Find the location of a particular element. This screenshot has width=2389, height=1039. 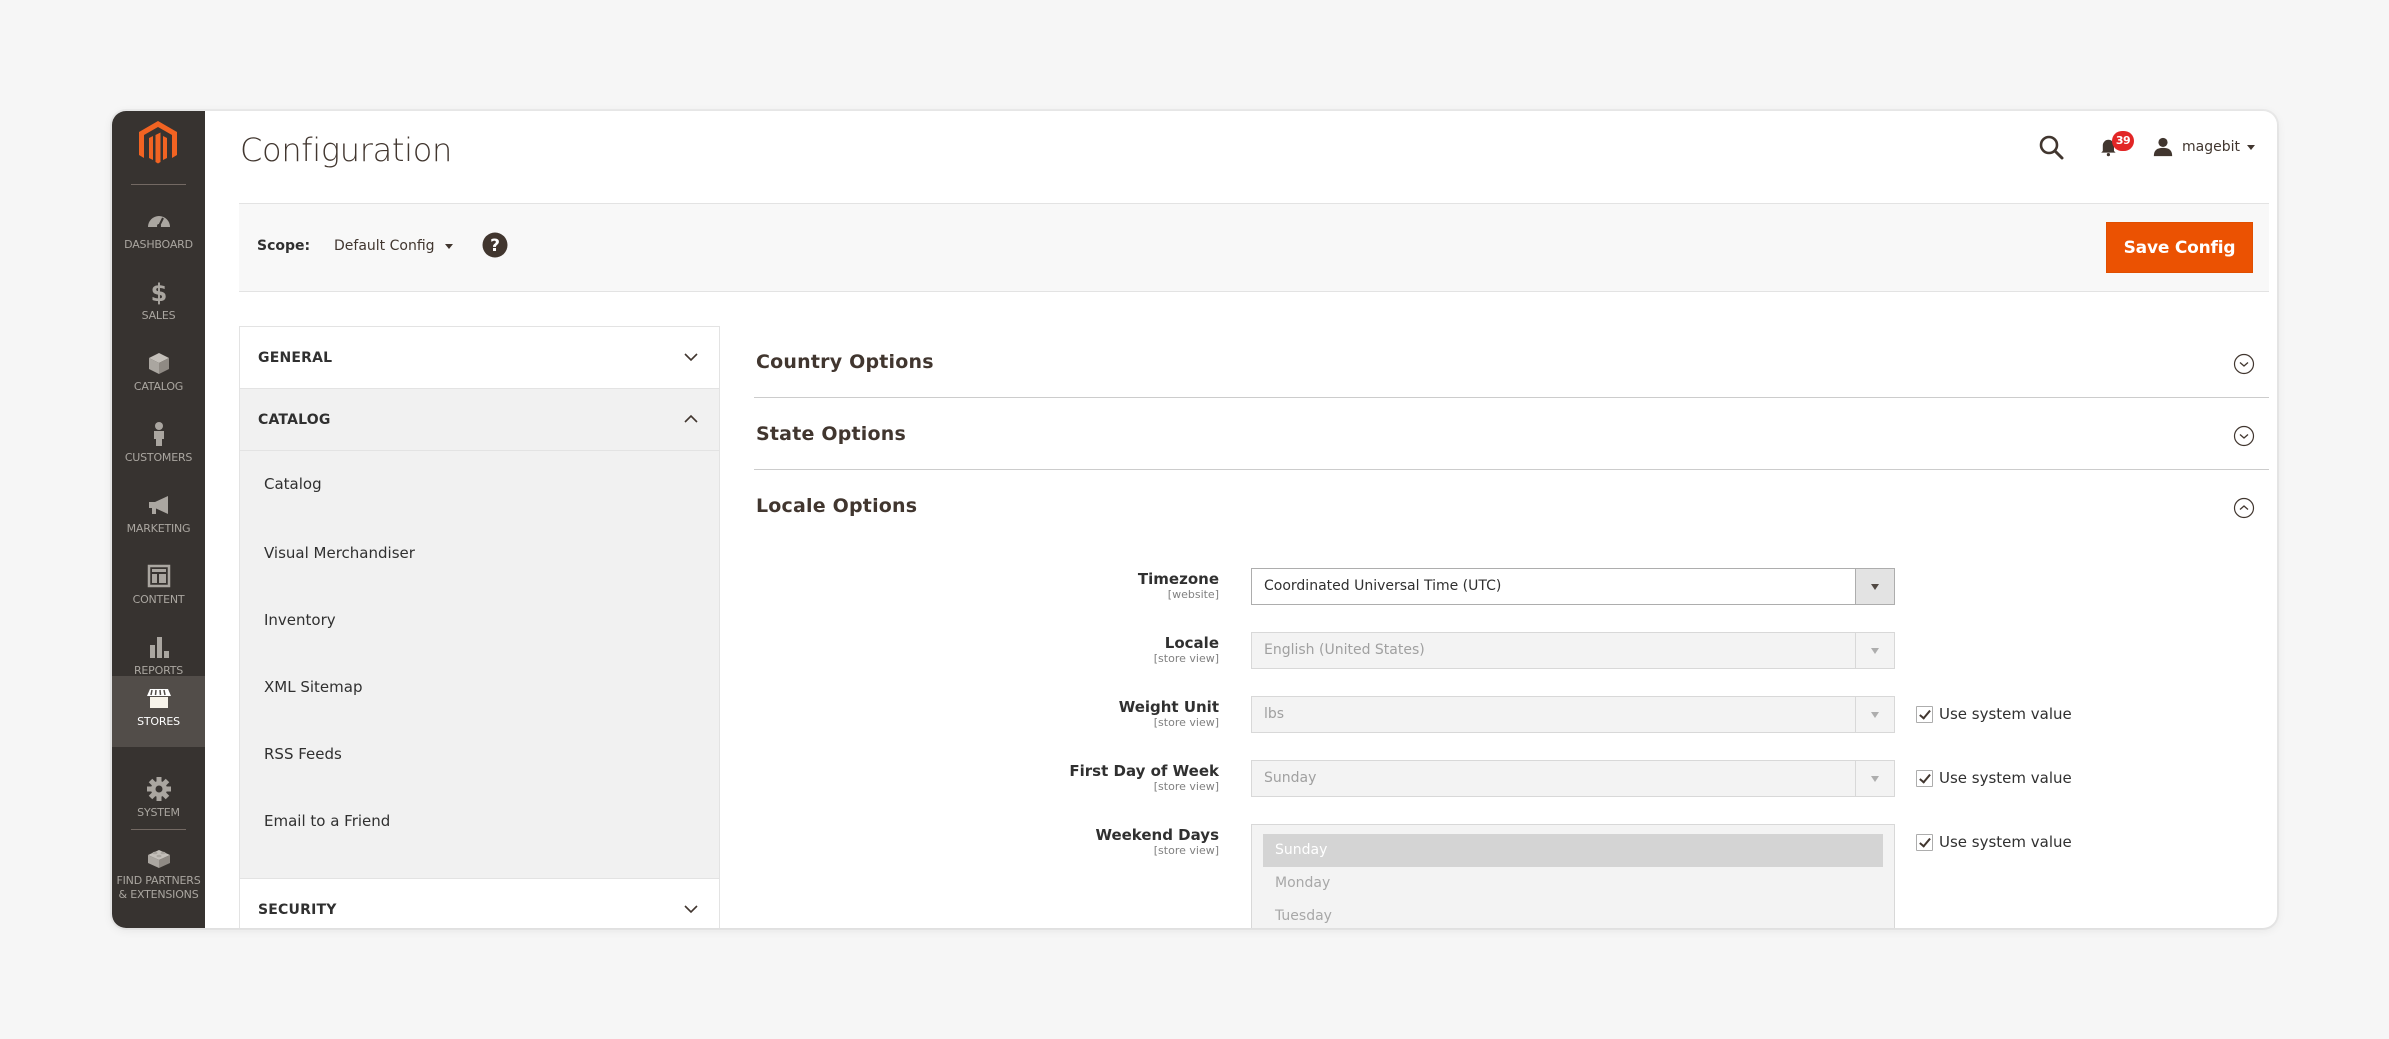

locale-select: English (United States) is located at coordinates (1573, 650).